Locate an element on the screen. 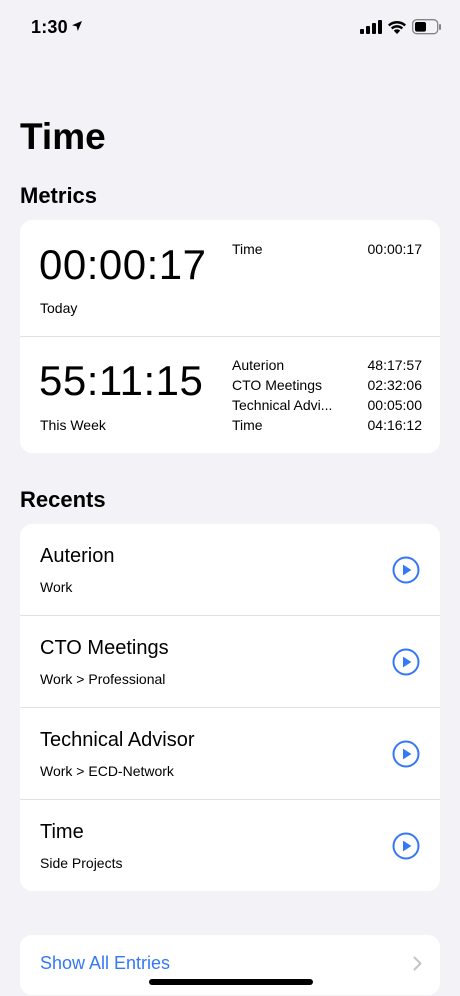  metric-value: 00:05:00 is located at coordinates (395, 405).